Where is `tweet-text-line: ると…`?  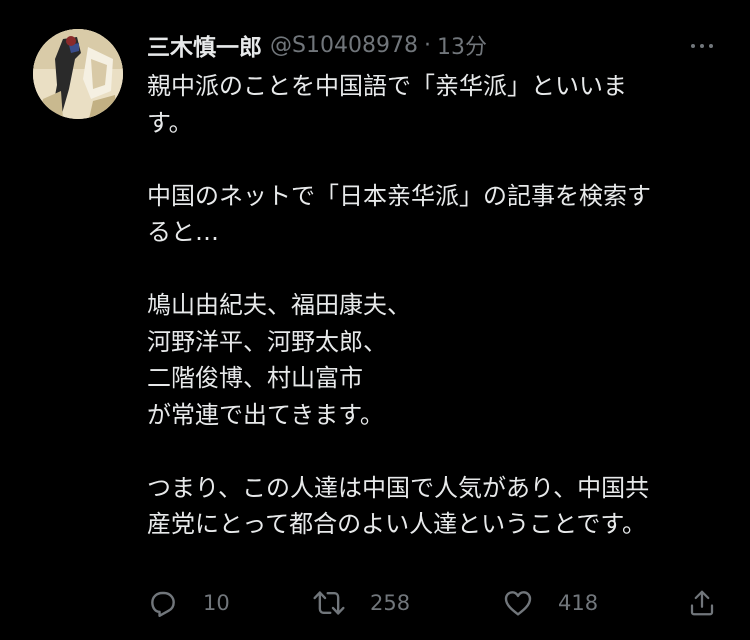
tweet-text-line: ると… is located at coordinates (183, 232).